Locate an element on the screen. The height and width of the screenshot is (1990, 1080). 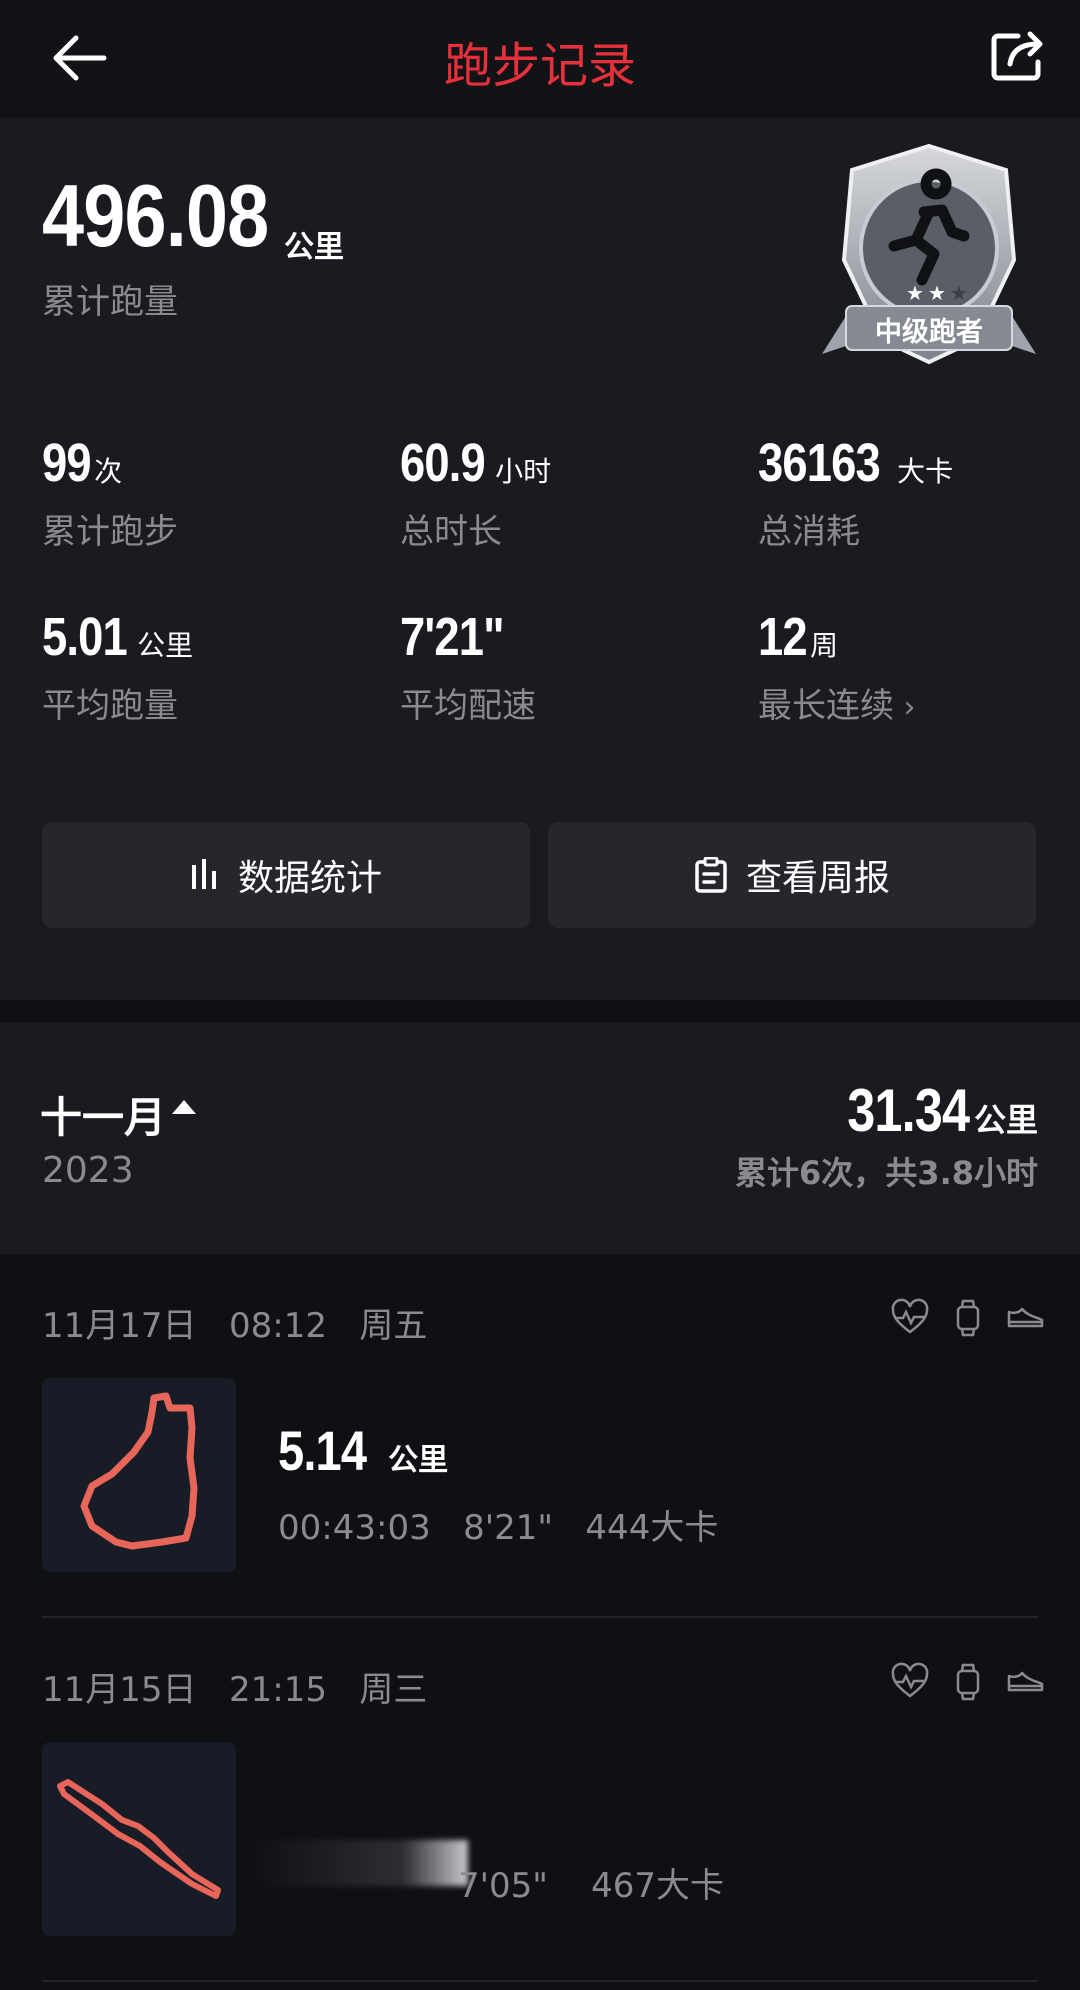
share-icon is located at coordinates (1017, 56).